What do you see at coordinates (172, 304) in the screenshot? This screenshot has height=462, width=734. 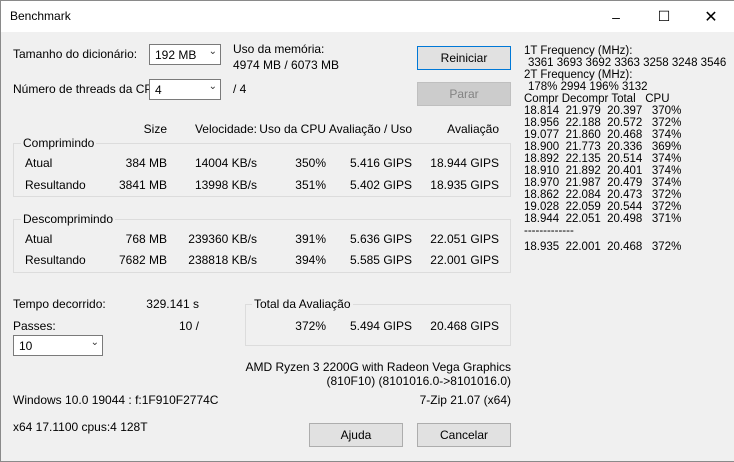 I see `elapsed-value: 329.141 s` at bounding box center [172, 304].